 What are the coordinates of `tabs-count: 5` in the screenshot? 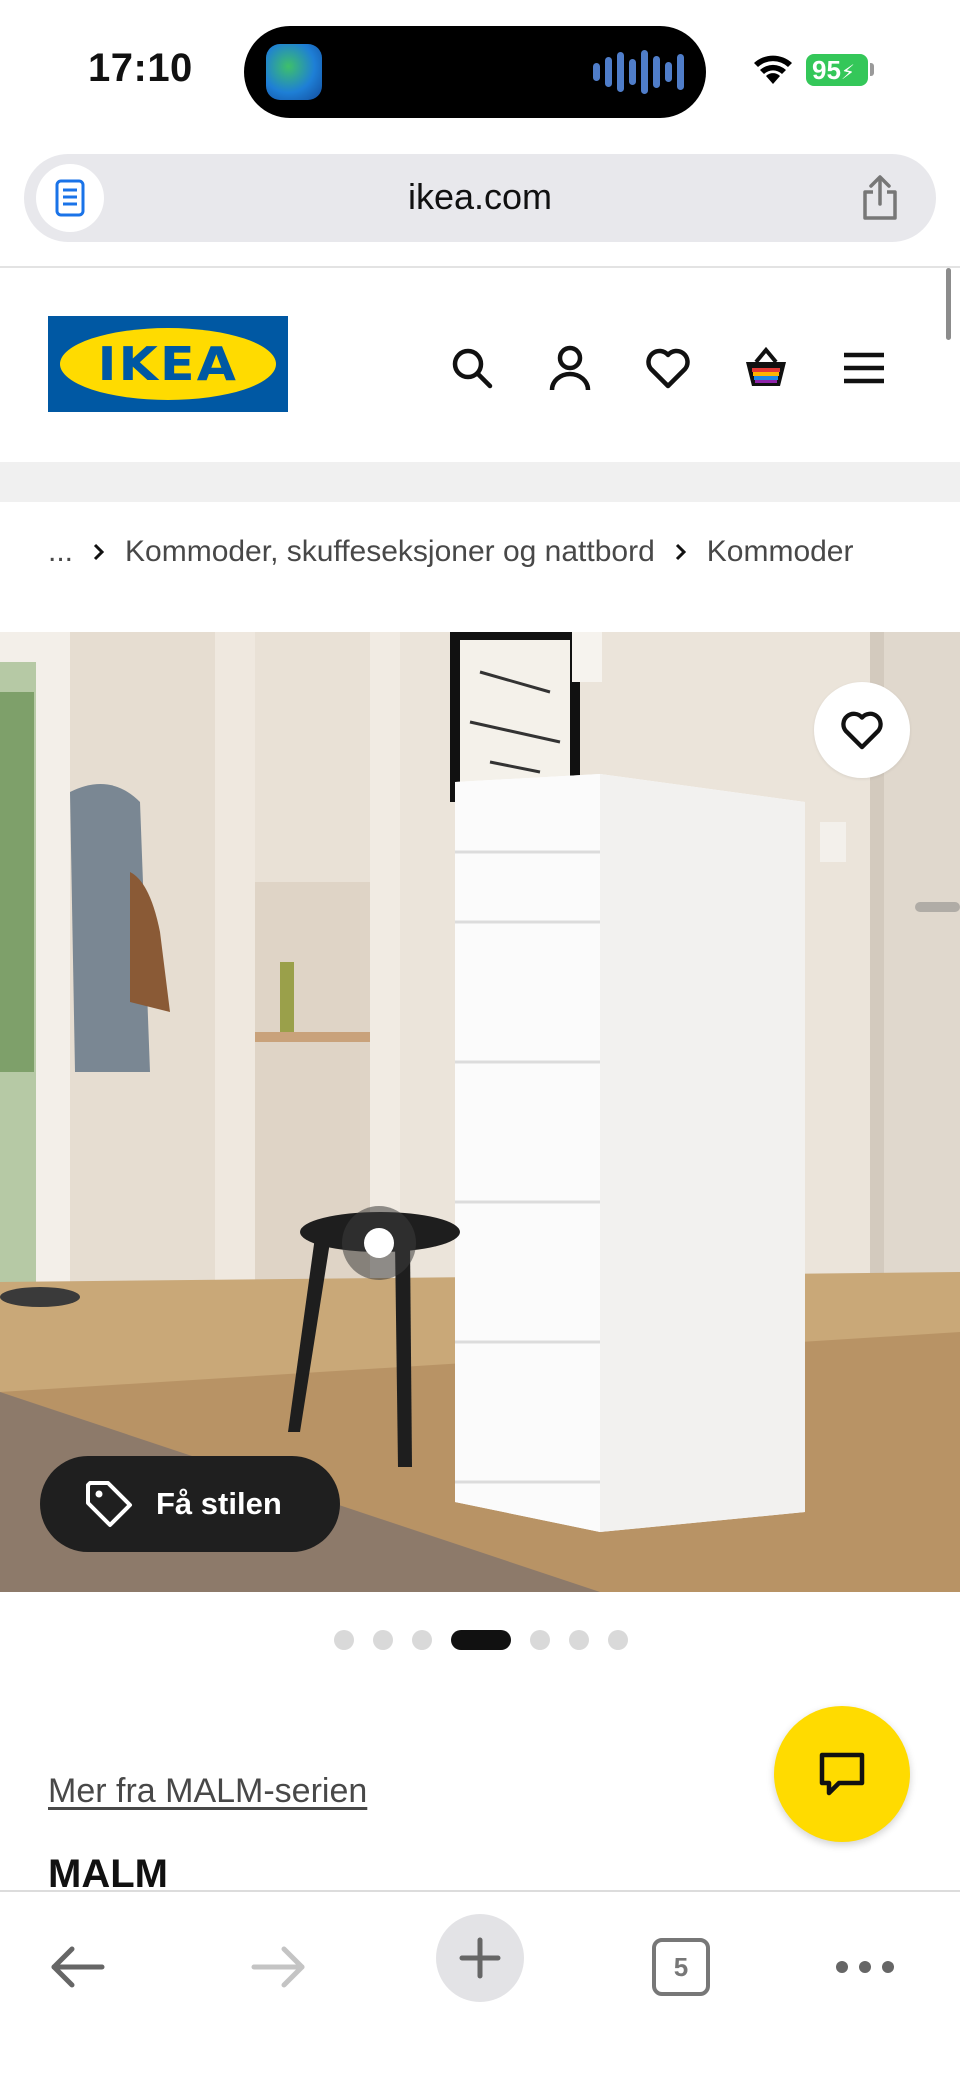 It's located at (681, 1966).